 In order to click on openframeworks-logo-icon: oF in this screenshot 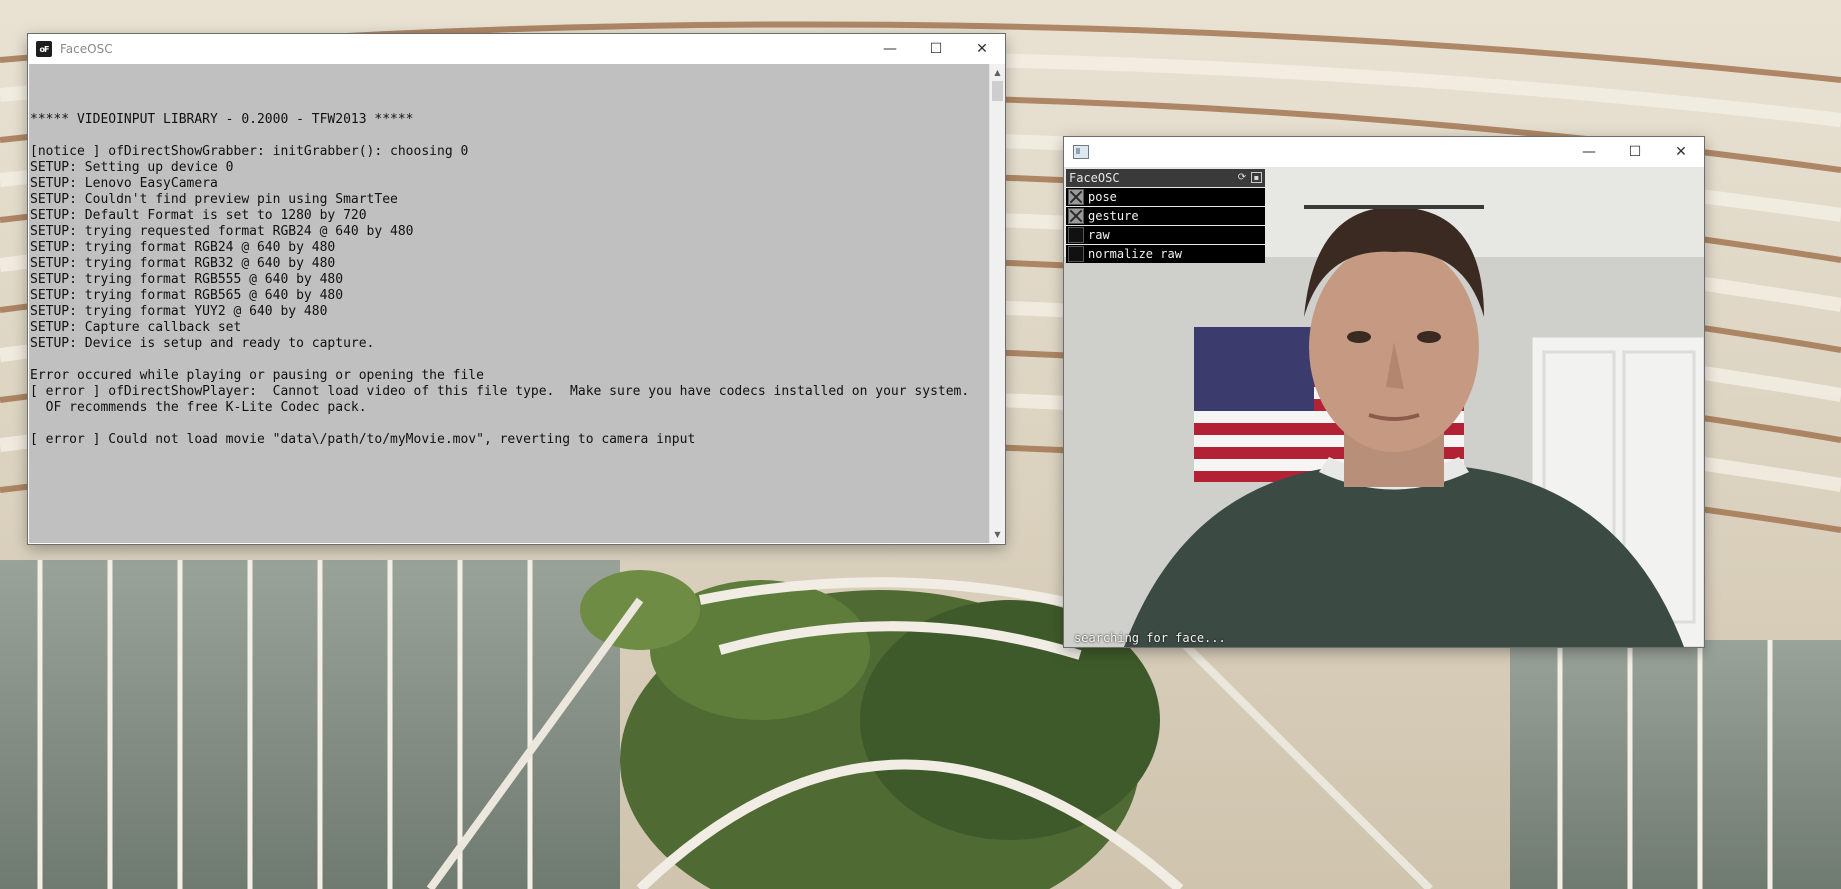, I will do `click(44, 49)`.